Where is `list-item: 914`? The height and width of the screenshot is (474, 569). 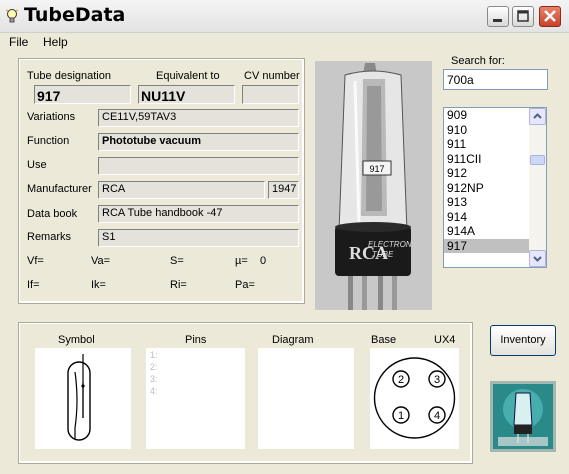
list-item: 914 is located at coordinates (486, 217).